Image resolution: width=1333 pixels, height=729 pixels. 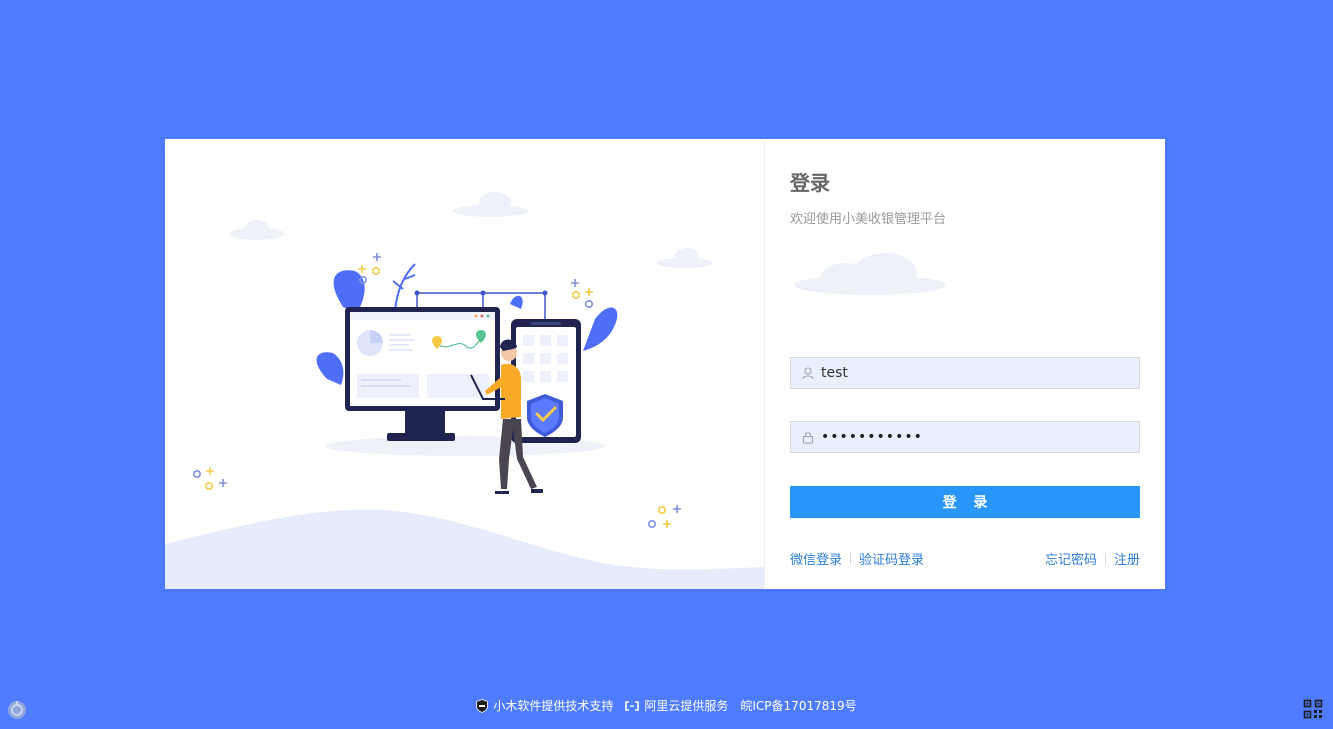 What do you see at coordinates (686, 706) in the screenshot?
I see `cloud-service-text: 阿里云提供服务` at bounding box center [686, 706].